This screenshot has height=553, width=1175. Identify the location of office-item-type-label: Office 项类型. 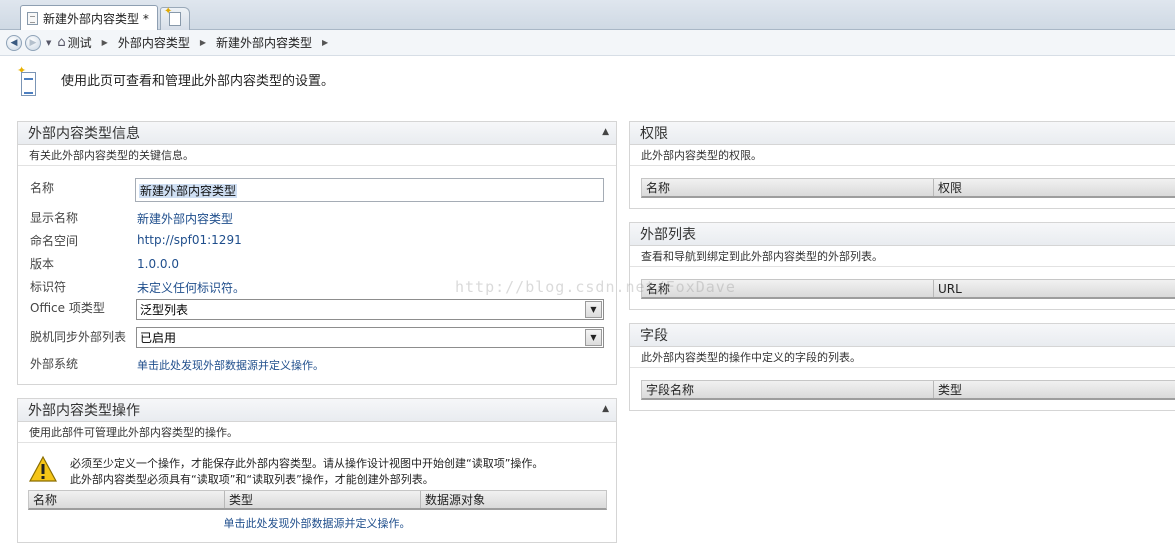
(67, 308).